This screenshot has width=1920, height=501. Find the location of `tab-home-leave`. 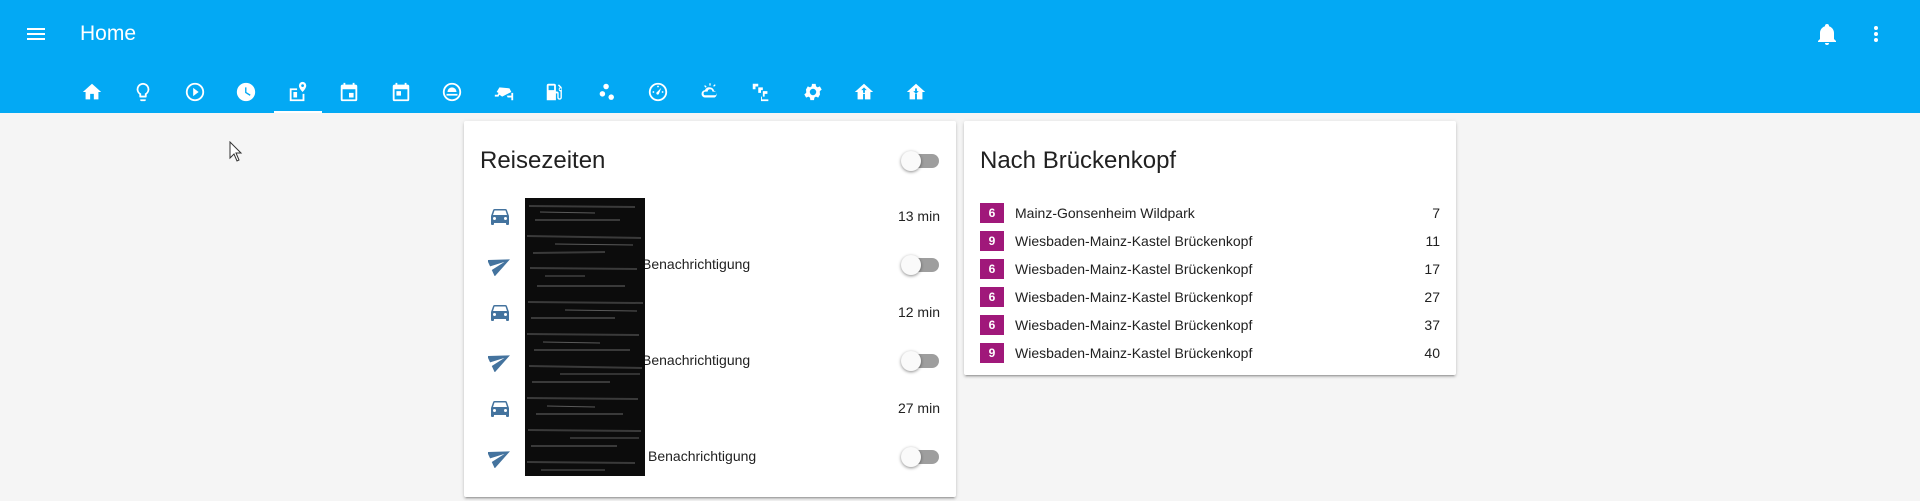

tab-home-leave is located at coordinates (865, 91).